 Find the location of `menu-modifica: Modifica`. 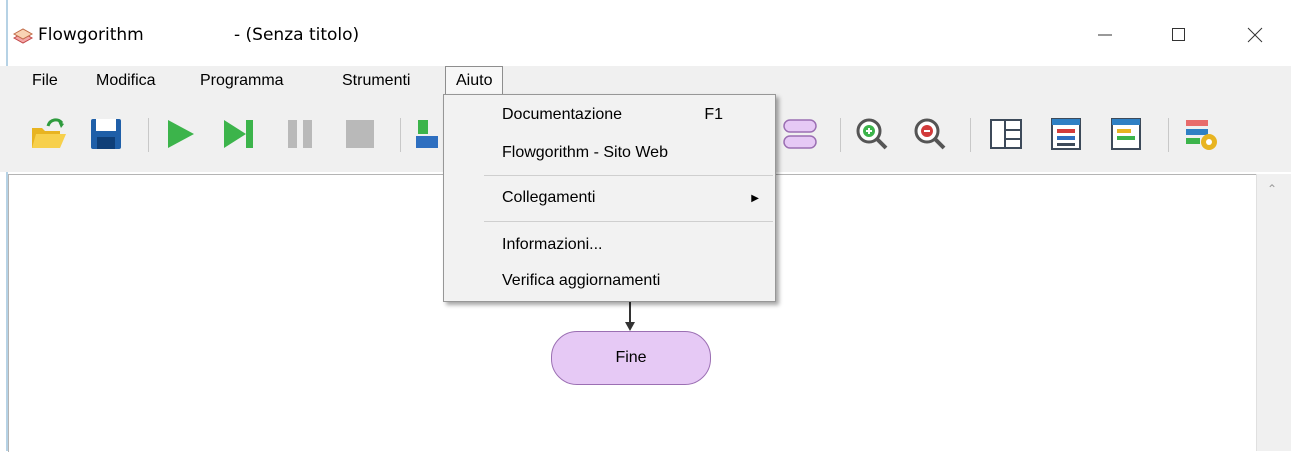

menu-modifica: Modifica is located at coordinates (126, 81).